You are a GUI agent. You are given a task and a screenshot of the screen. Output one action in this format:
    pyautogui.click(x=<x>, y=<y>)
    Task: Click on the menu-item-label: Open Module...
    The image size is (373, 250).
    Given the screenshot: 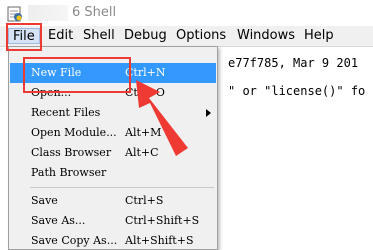 What is the action you would take?
    pyautogui.click(x=74, y=132)
    